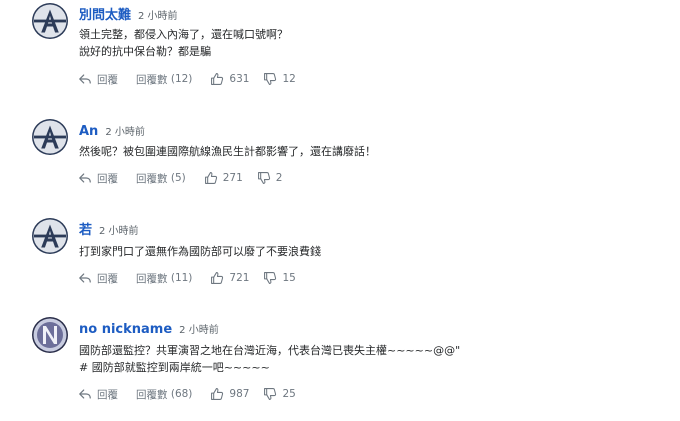 The image size is (680, 421). I want to click on dislike-button: 12, so click(279, 79).